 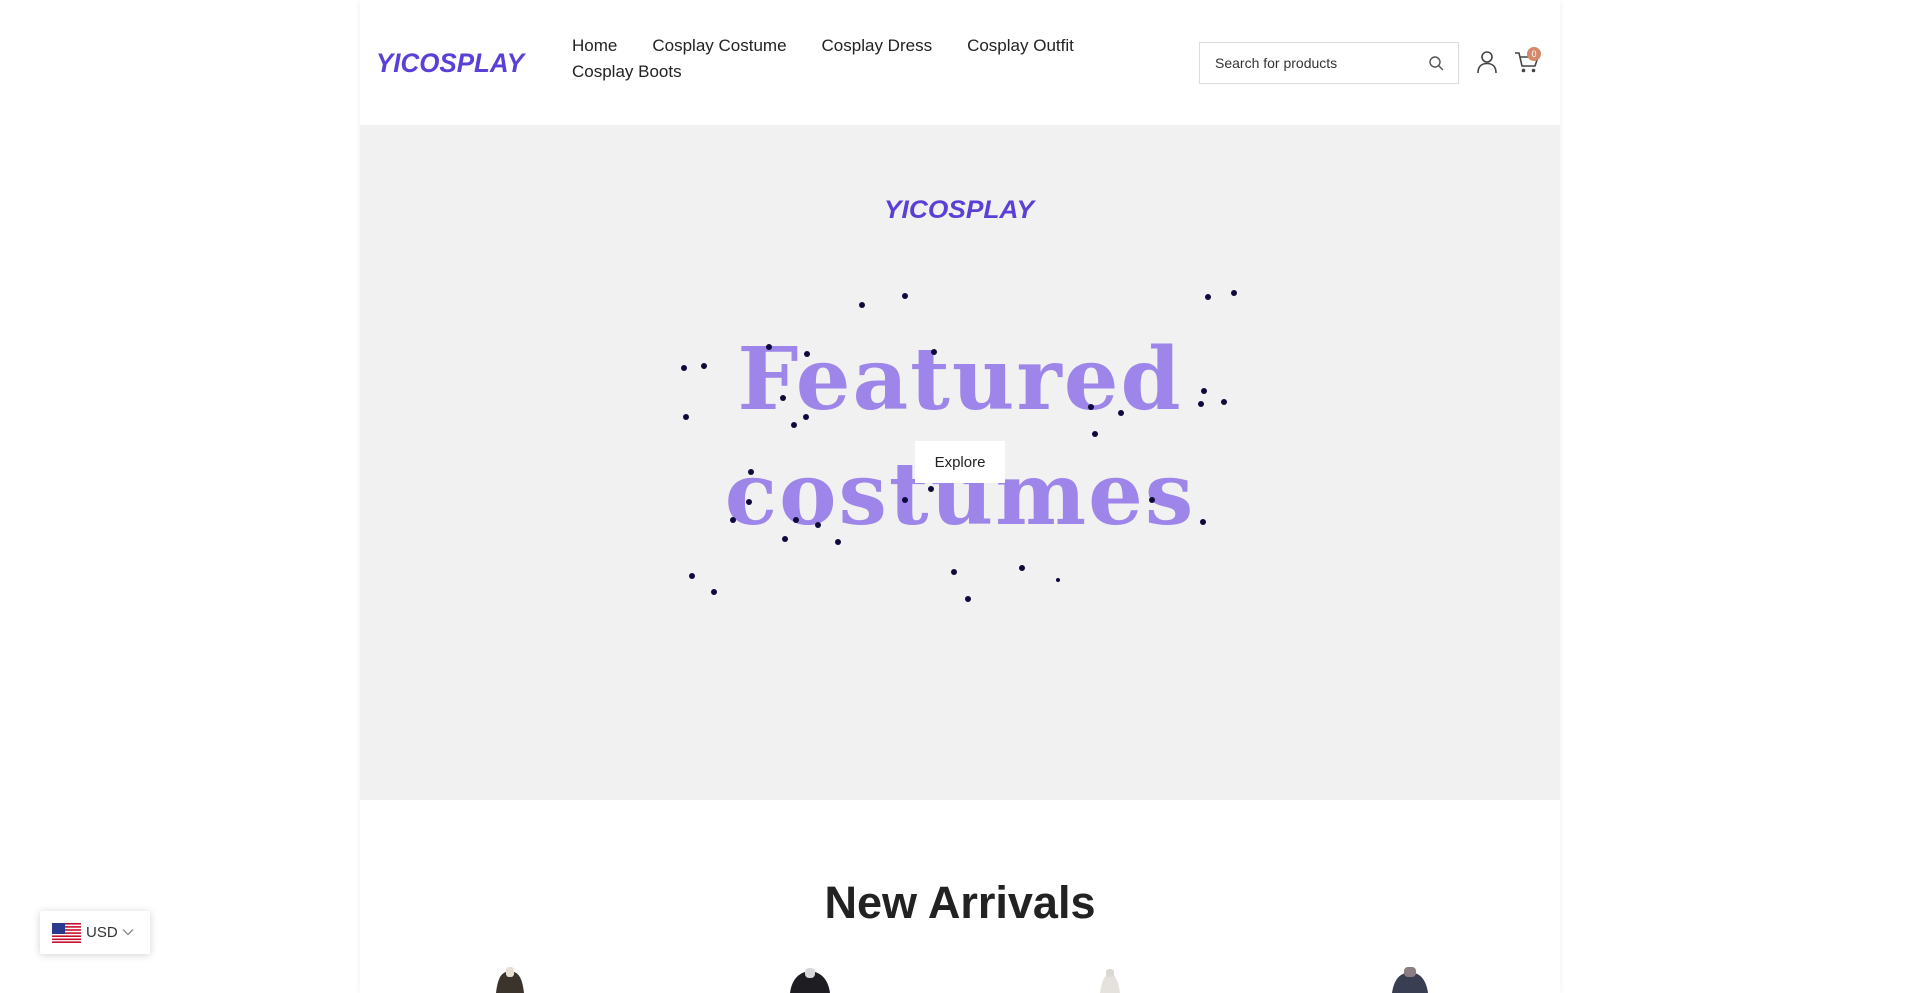 I want to click on nav-cosplay-boots: Cosplay Boots, so click(x=627, y=72).